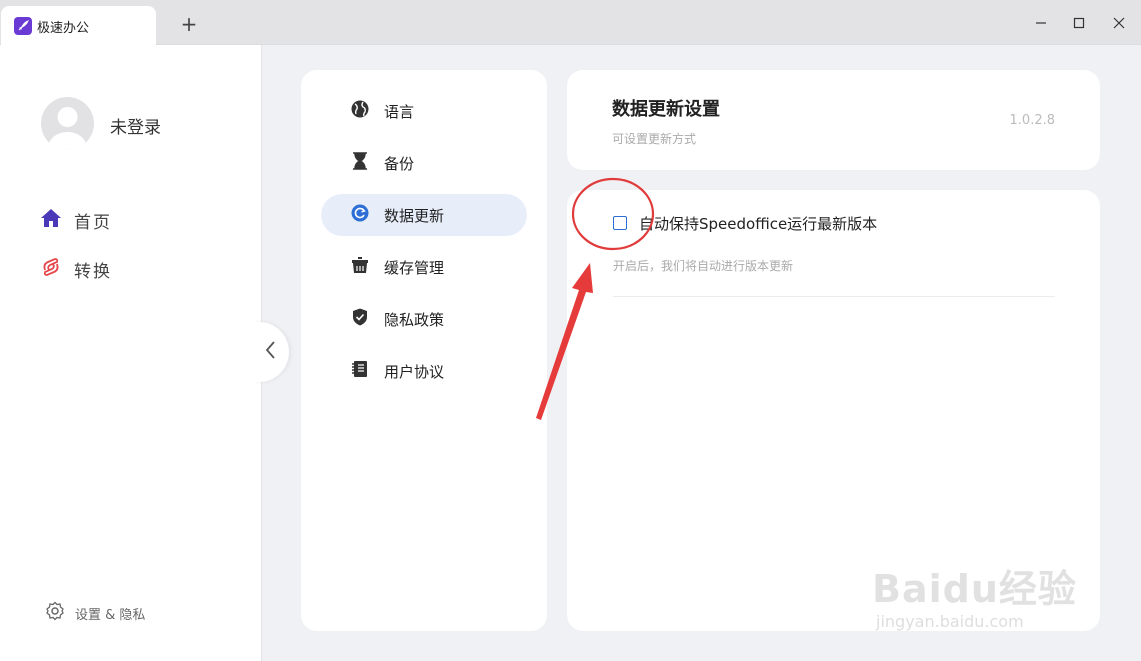  Describe the element at coordinates (360, 371) in the screenshot. I see `notebook-icon` at that location.